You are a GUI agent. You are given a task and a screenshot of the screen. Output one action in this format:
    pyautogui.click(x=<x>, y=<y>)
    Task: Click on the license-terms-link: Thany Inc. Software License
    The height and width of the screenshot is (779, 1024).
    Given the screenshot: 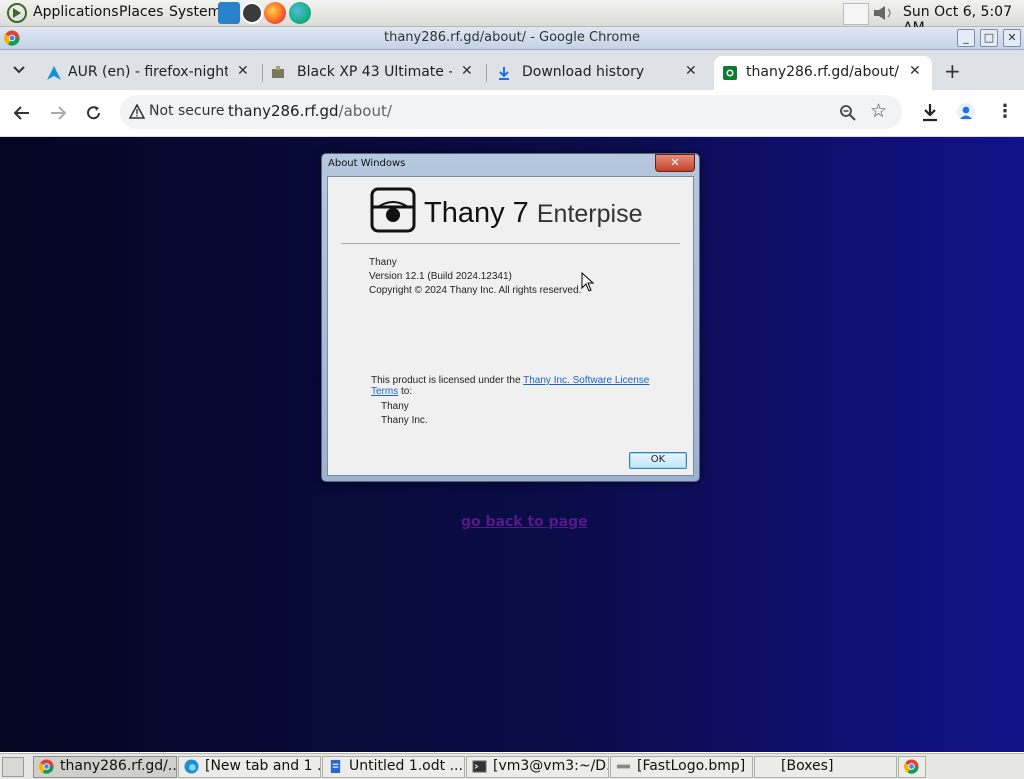 What is the action you would take?
    pyautogui.click(x=586, y=380)
    